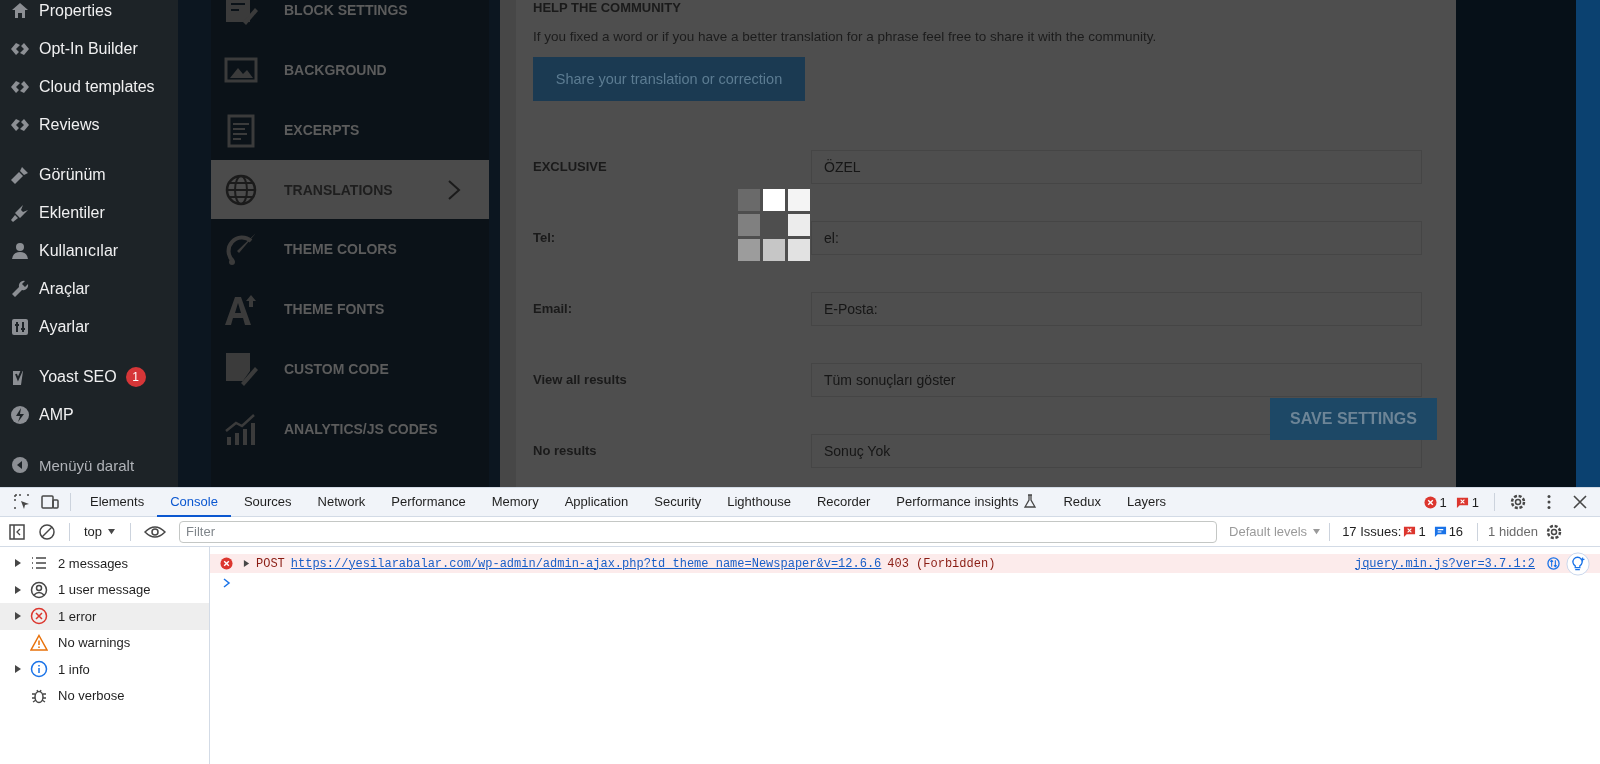  I want to click on menu-item: Properties, so click(75, 11).